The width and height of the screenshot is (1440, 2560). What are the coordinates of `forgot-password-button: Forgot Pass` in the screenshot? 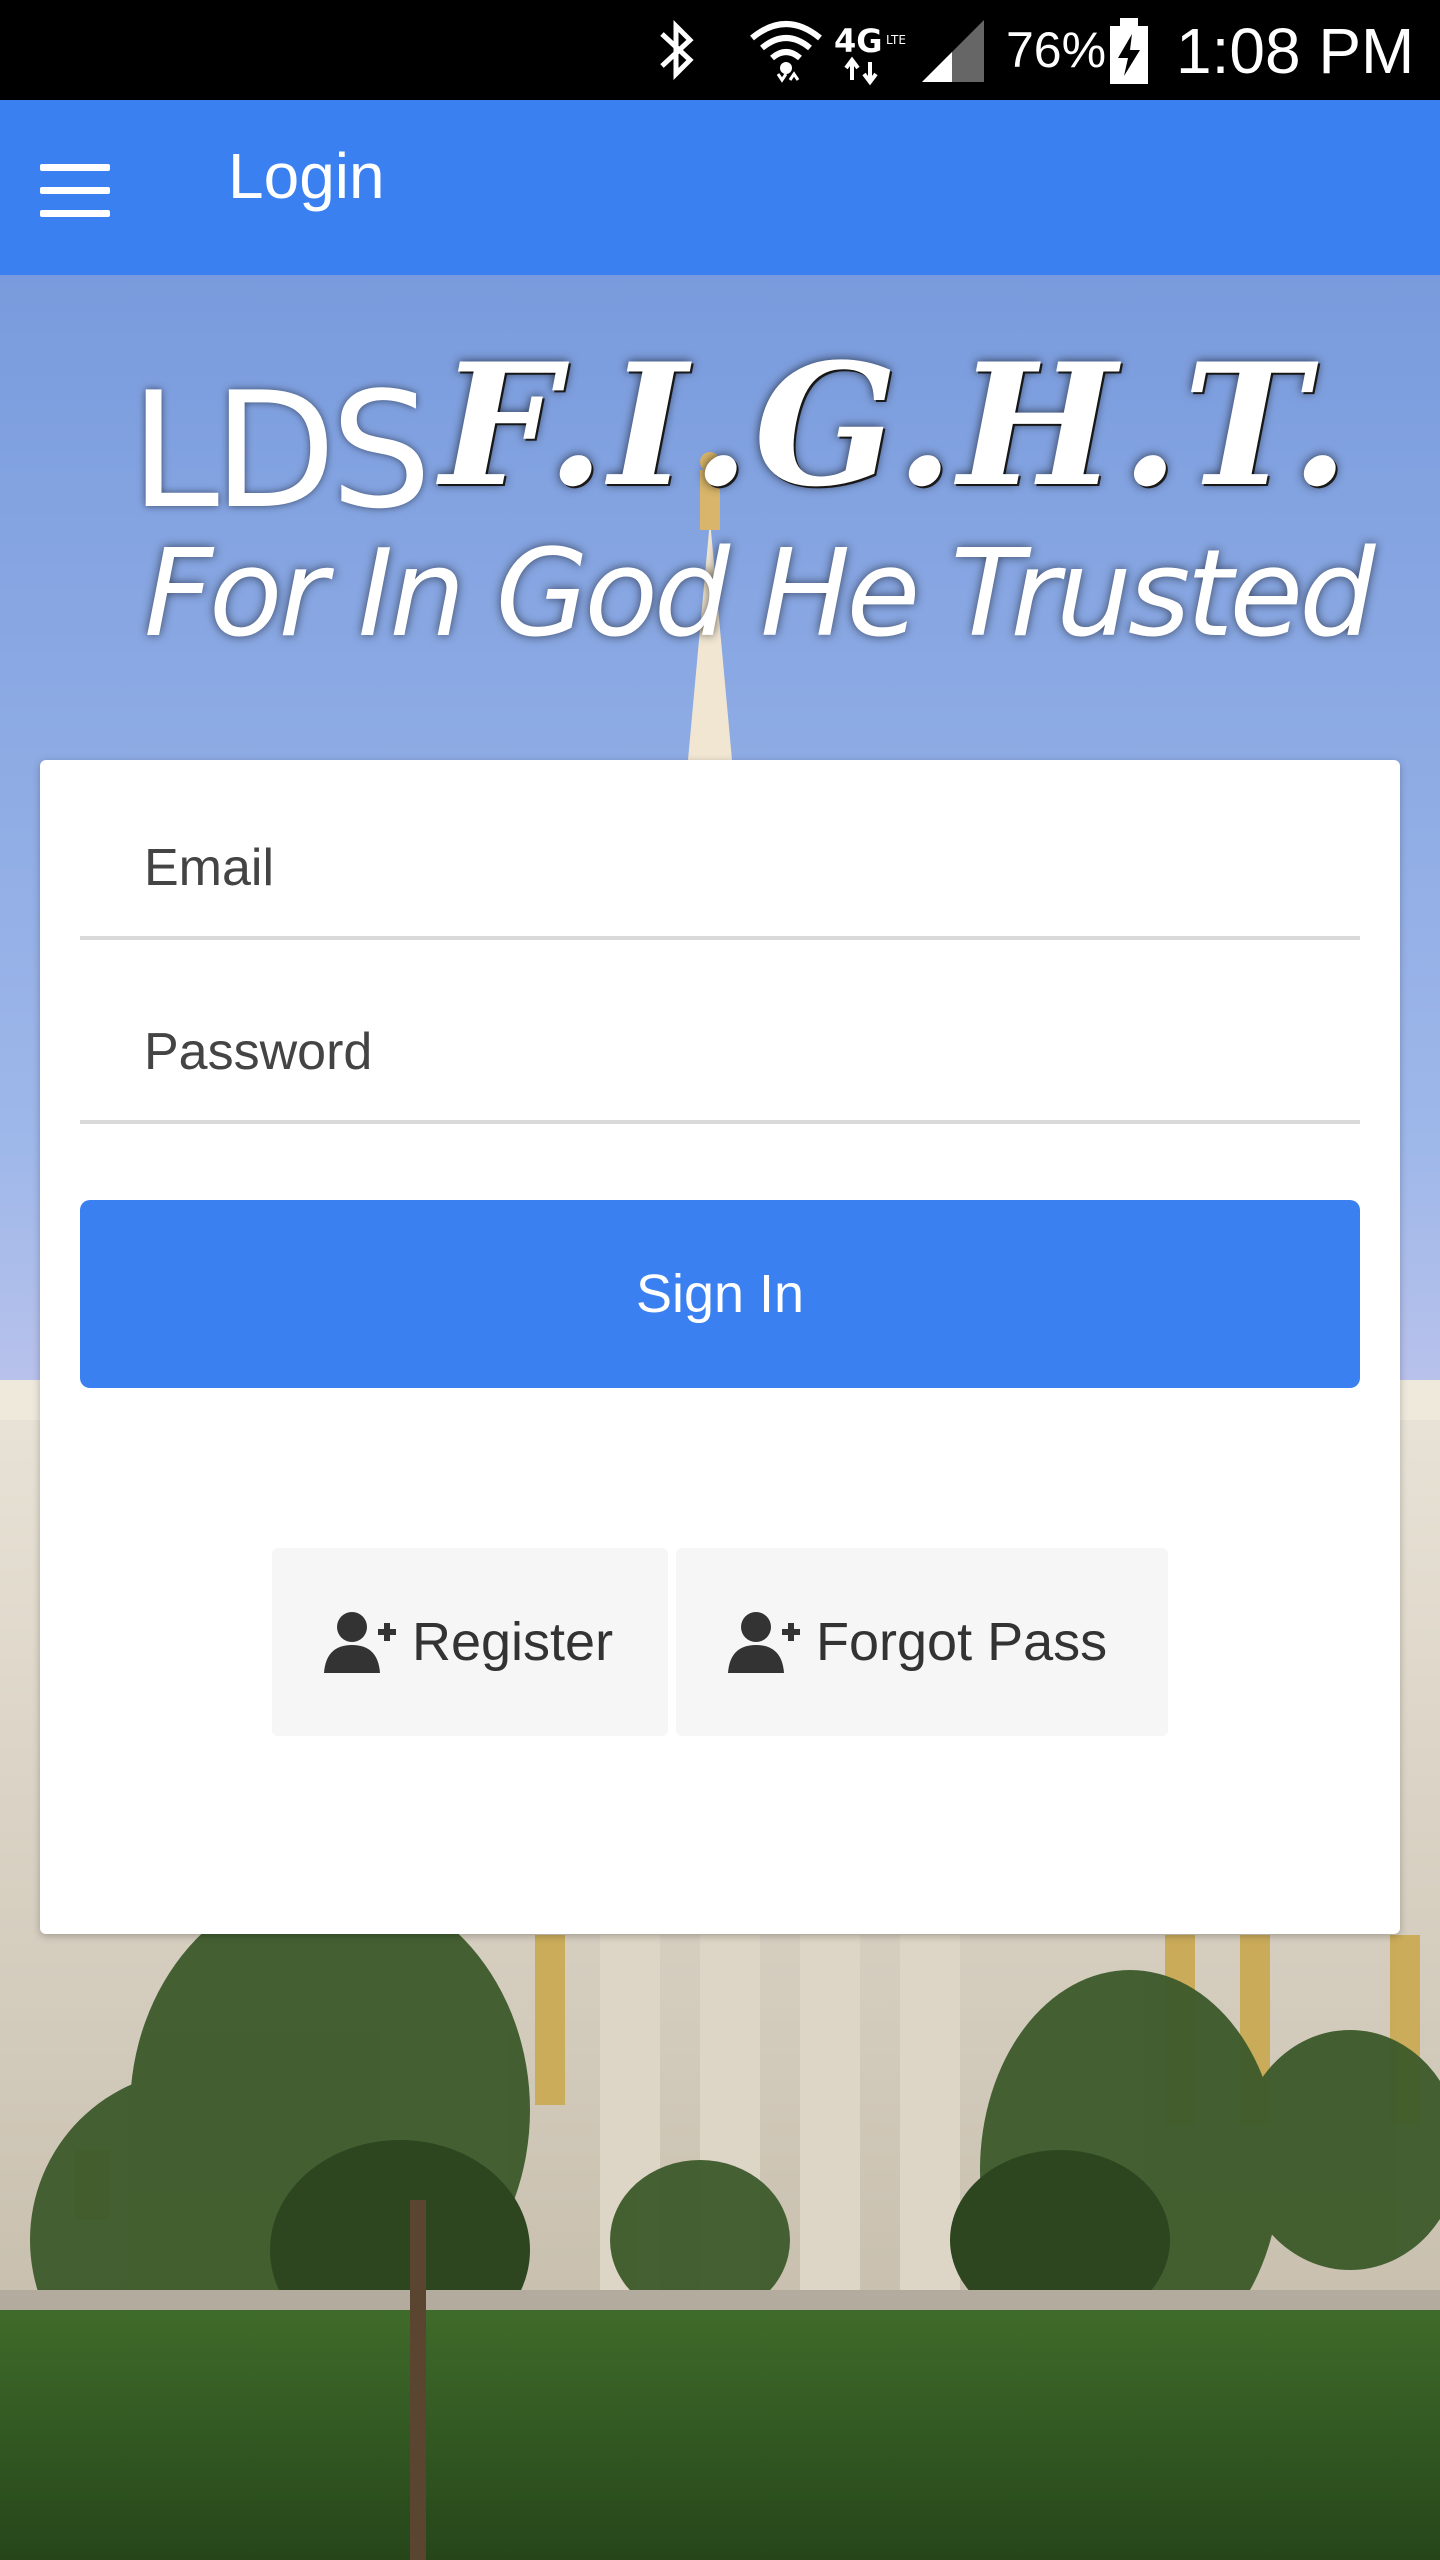 It's located at (922, 1642).